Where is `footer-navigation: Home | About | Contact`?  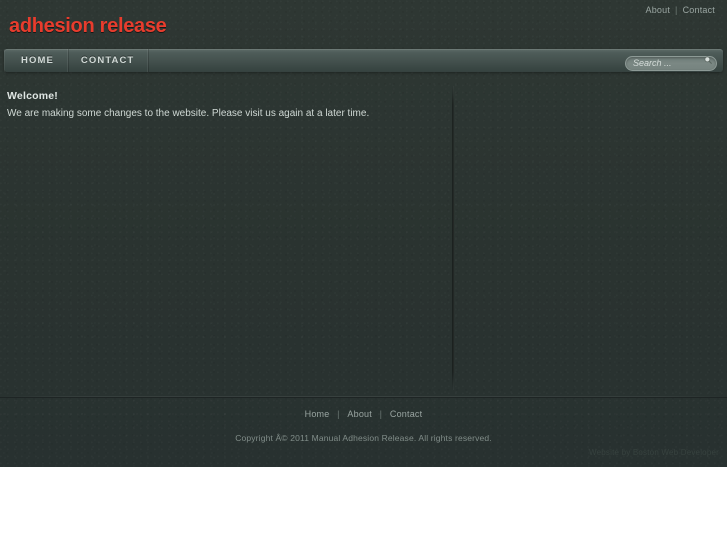
footer-navigation: Home | About | Contact is located at coordinates (363, 414).